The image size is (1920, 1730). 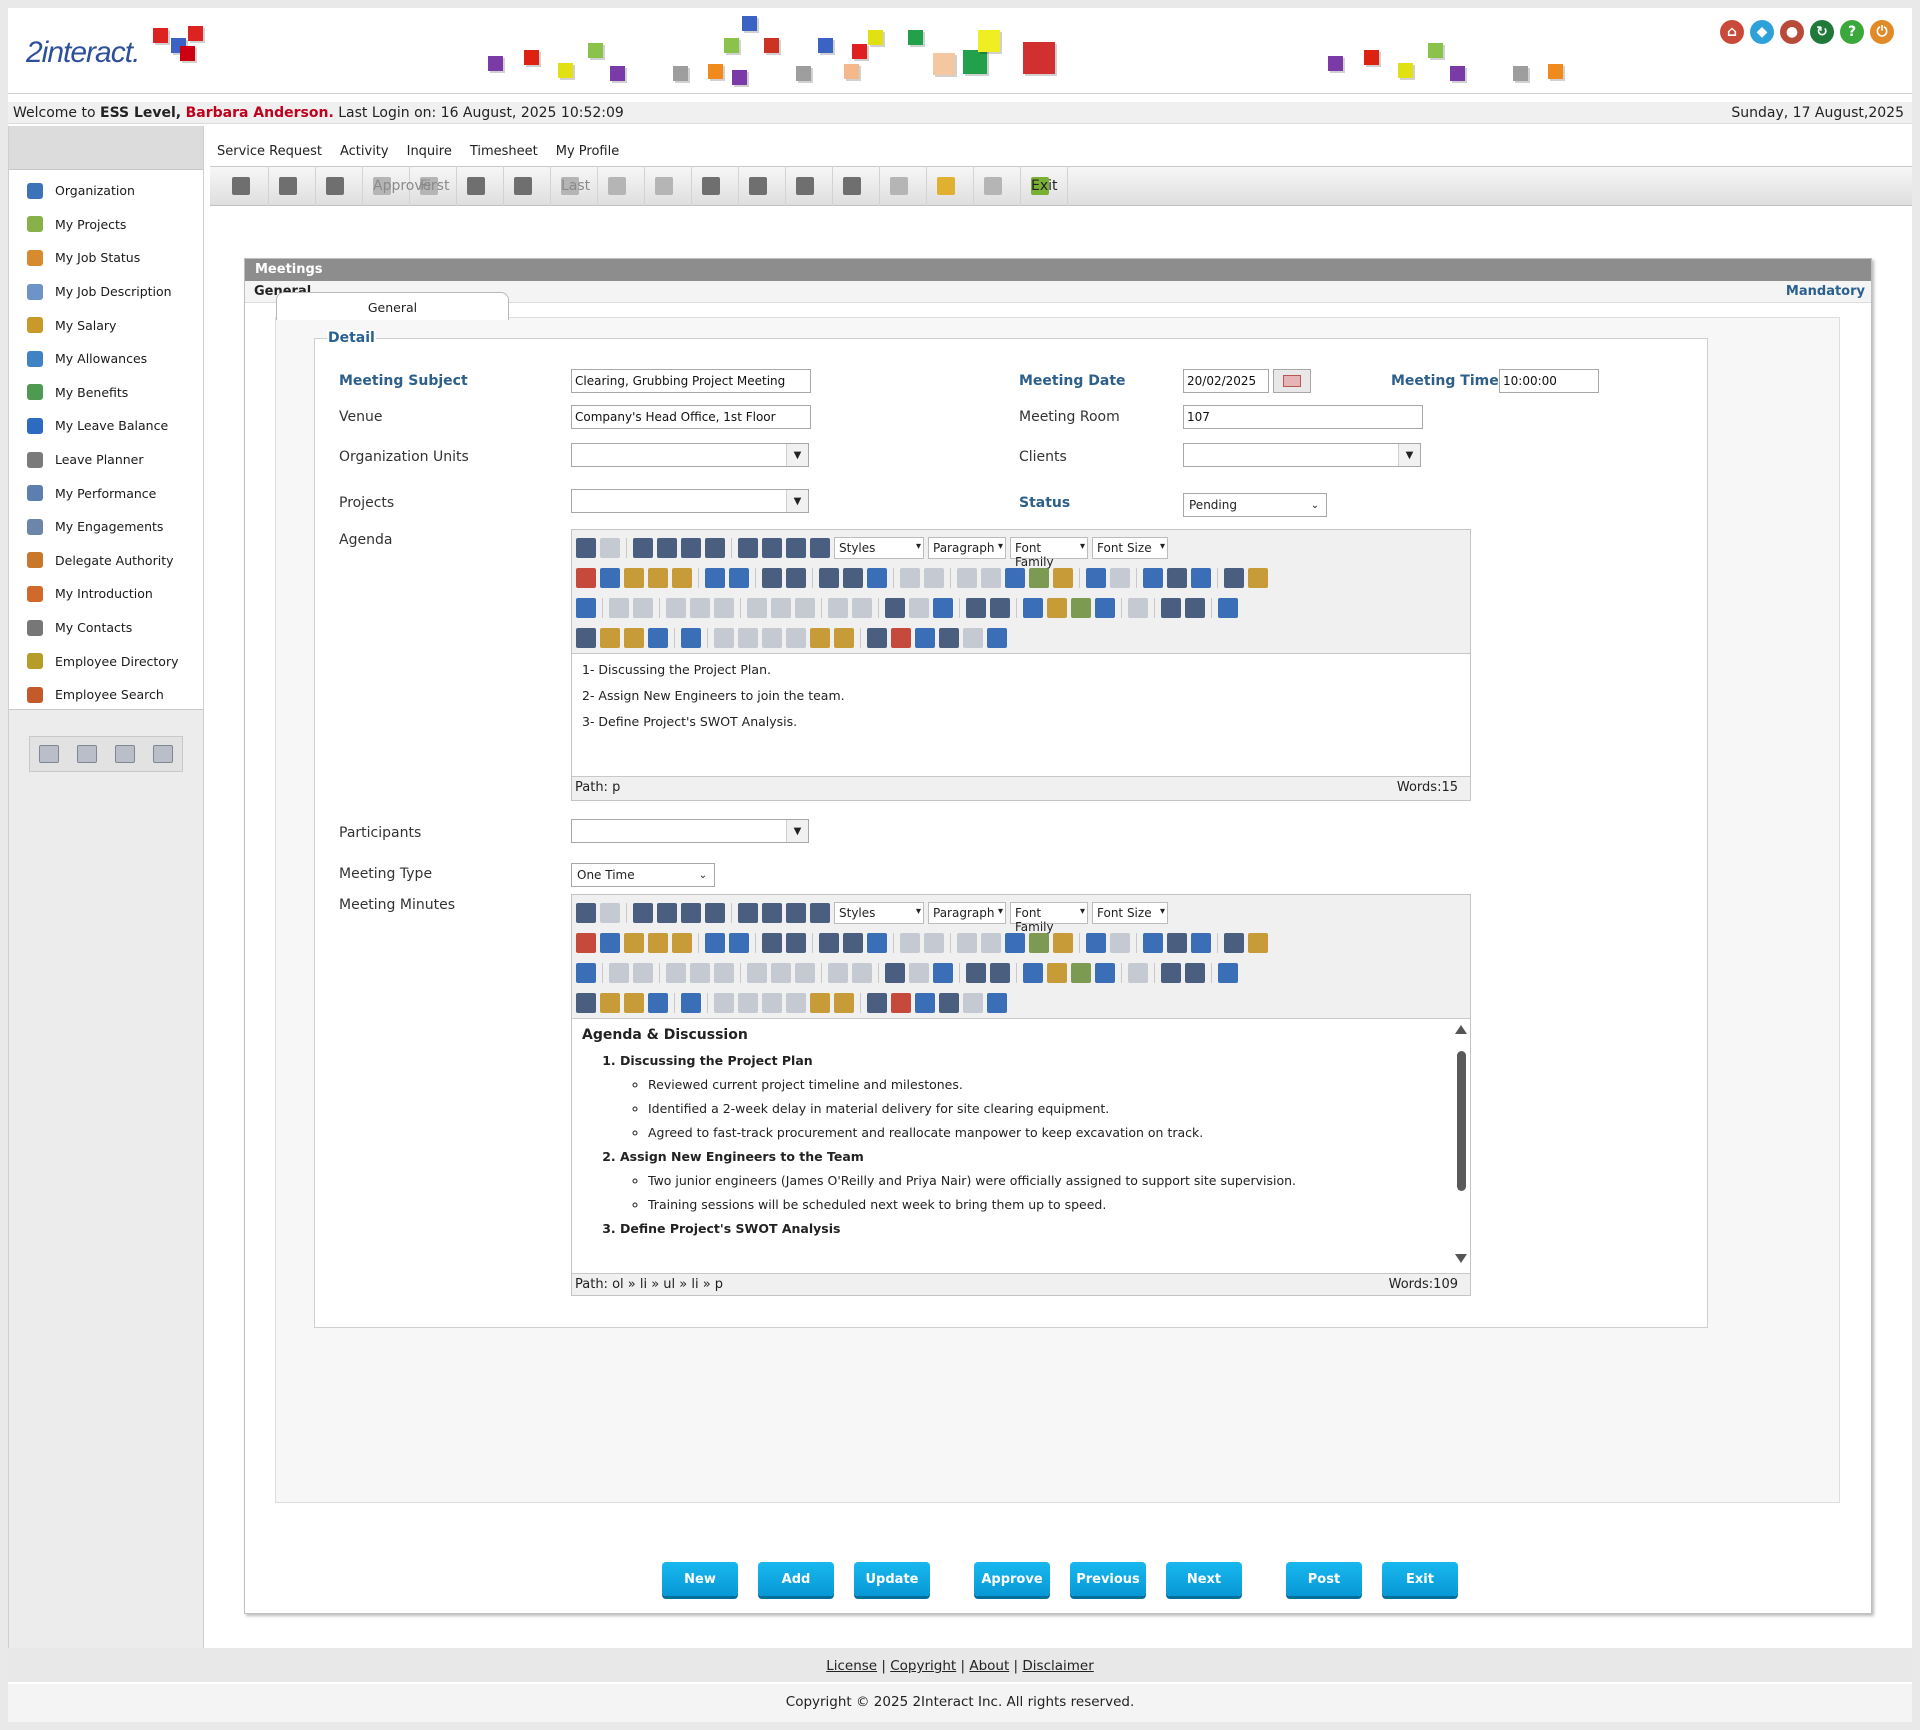 What do you see at coordinates (392, 306) in the screenshot?
I see `tab-general: General` at bounding box center [392, 306].